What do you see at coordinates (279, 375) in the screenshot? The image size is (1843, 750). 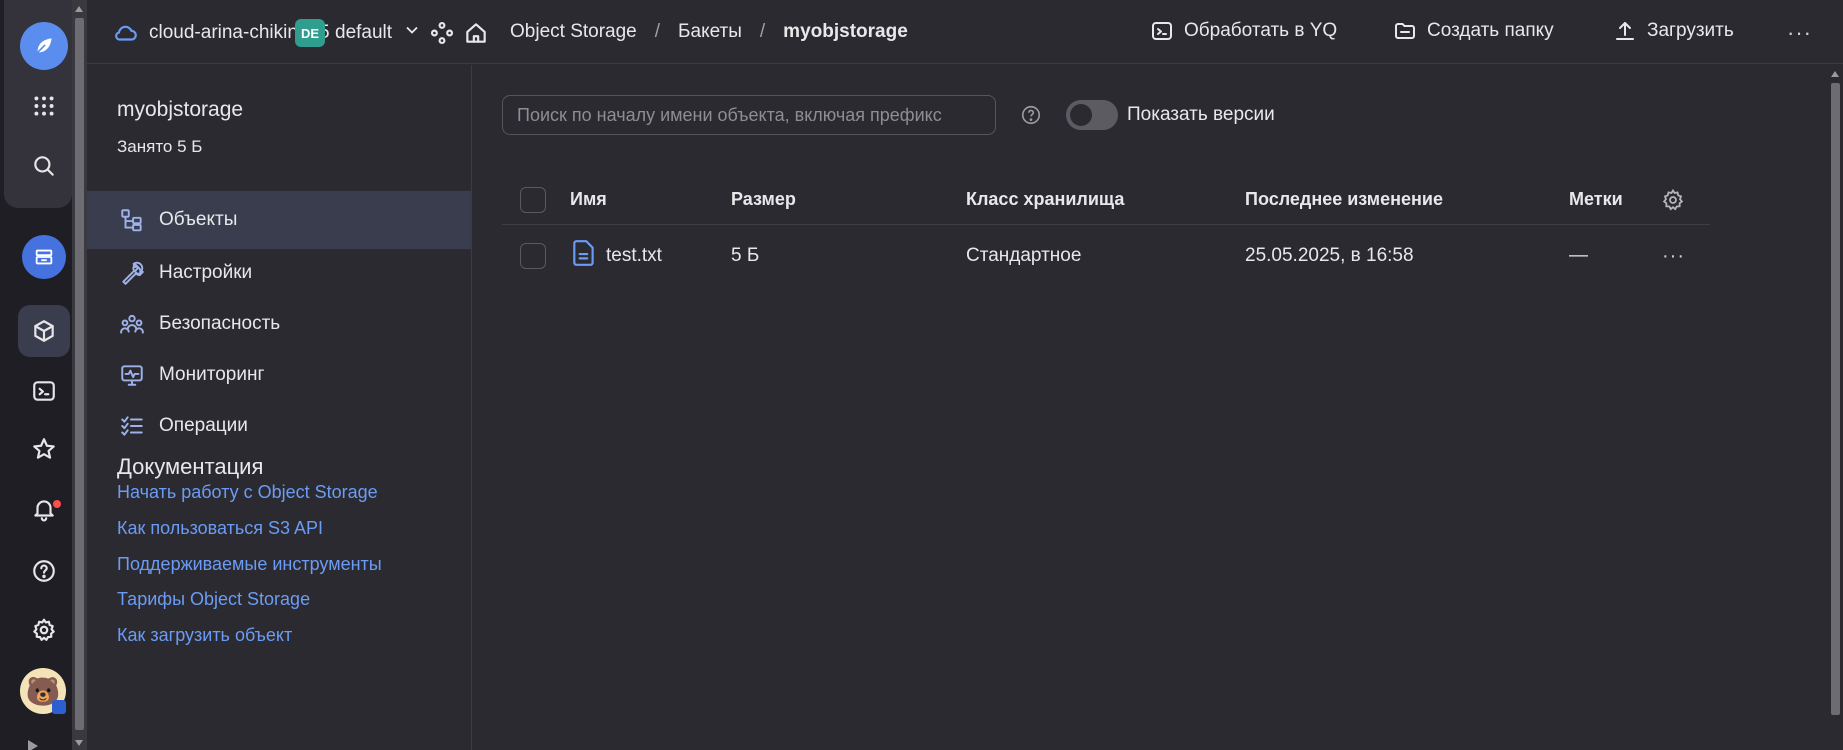 I see `nav-item-monitoring: Мониторинг` at bounding box center [279, 375].